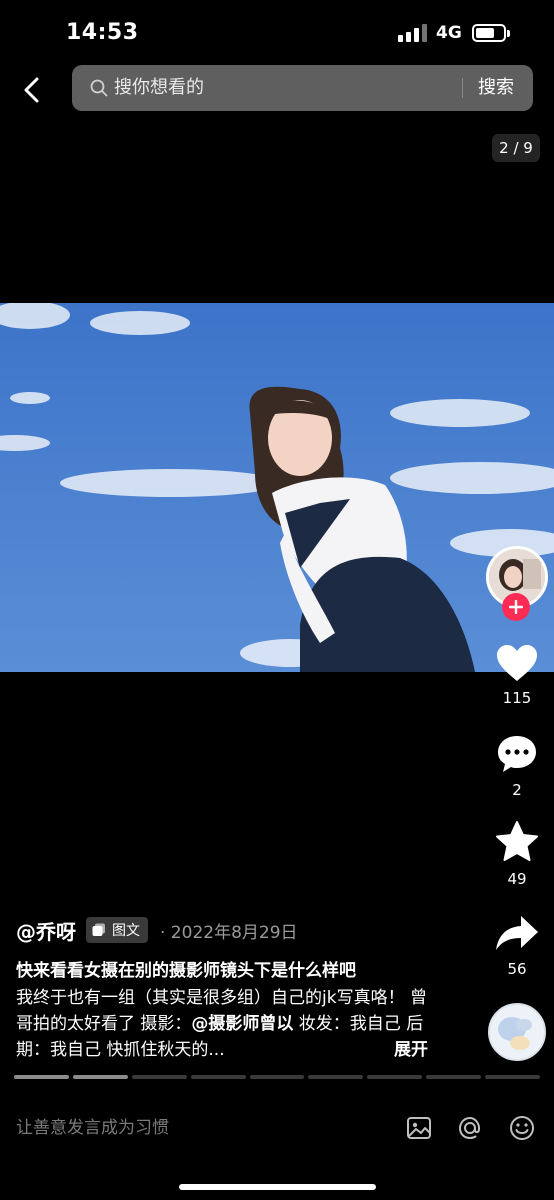 Image resolution: width=554 pixels, height=1200 pixels. I want to click on share-button: 56, so click(517, 946).